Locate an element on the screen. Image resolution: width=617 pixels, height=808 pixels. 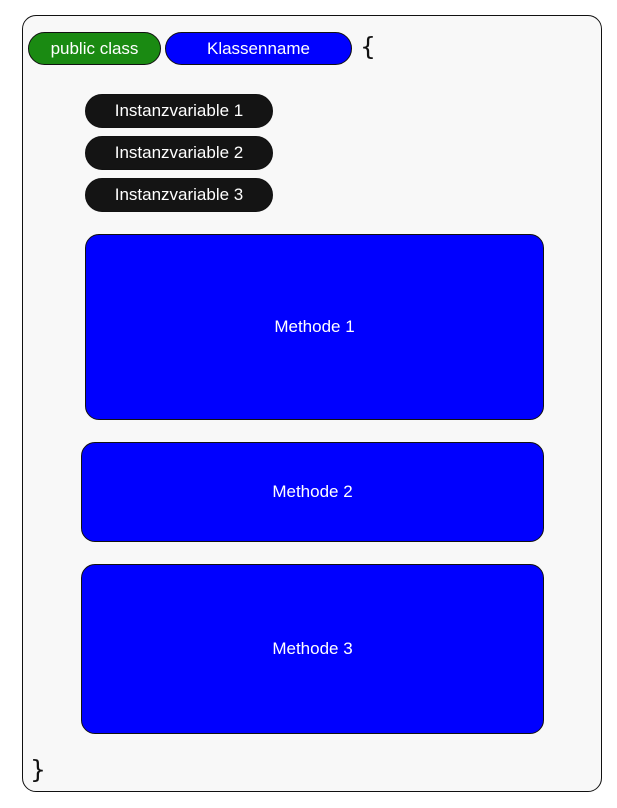
method-2-block: Methode 2 is located at coordinates (312, 492).